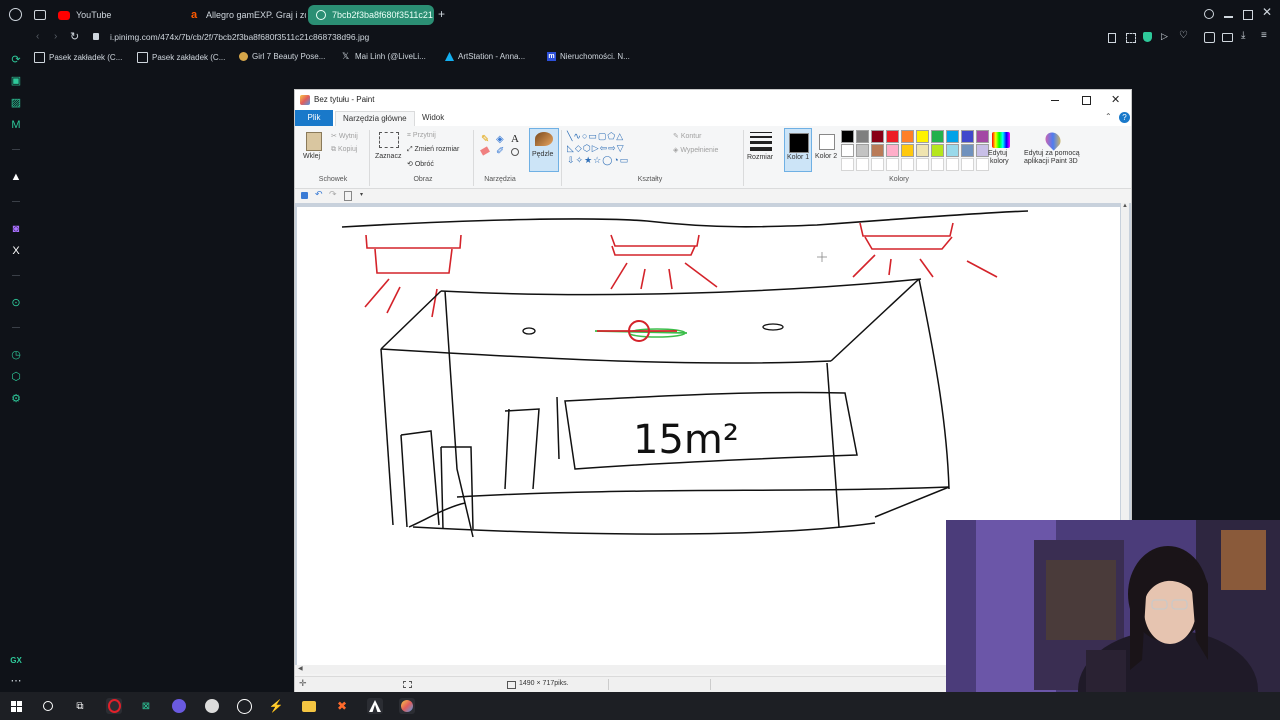 Image resolution: width=1280 pixels, height=720 pixels. What do you see at coordinates (687, 136) in the screenshot?
I see `outline-button: ✎ Kontur` at bounding box center [687, 136].